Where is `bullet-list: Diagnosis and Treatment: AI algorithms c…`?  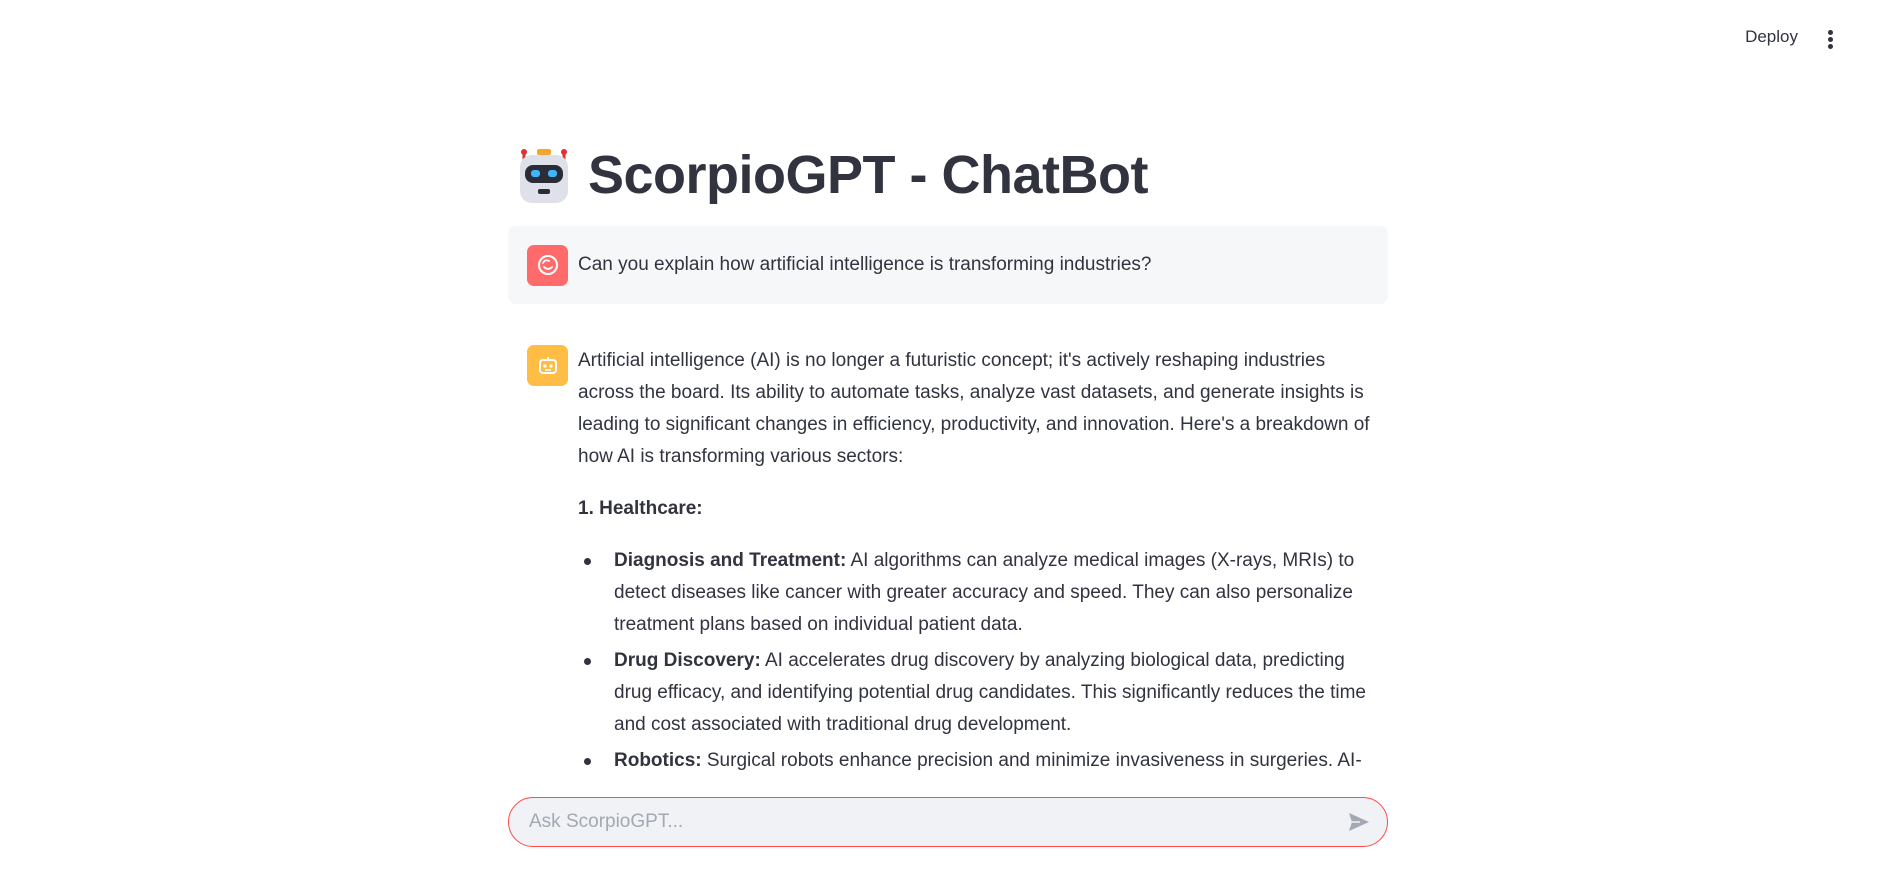 bullet-list: Diagnosis and Treatment: AI algorithms c… is located at coordinates (978, 660).